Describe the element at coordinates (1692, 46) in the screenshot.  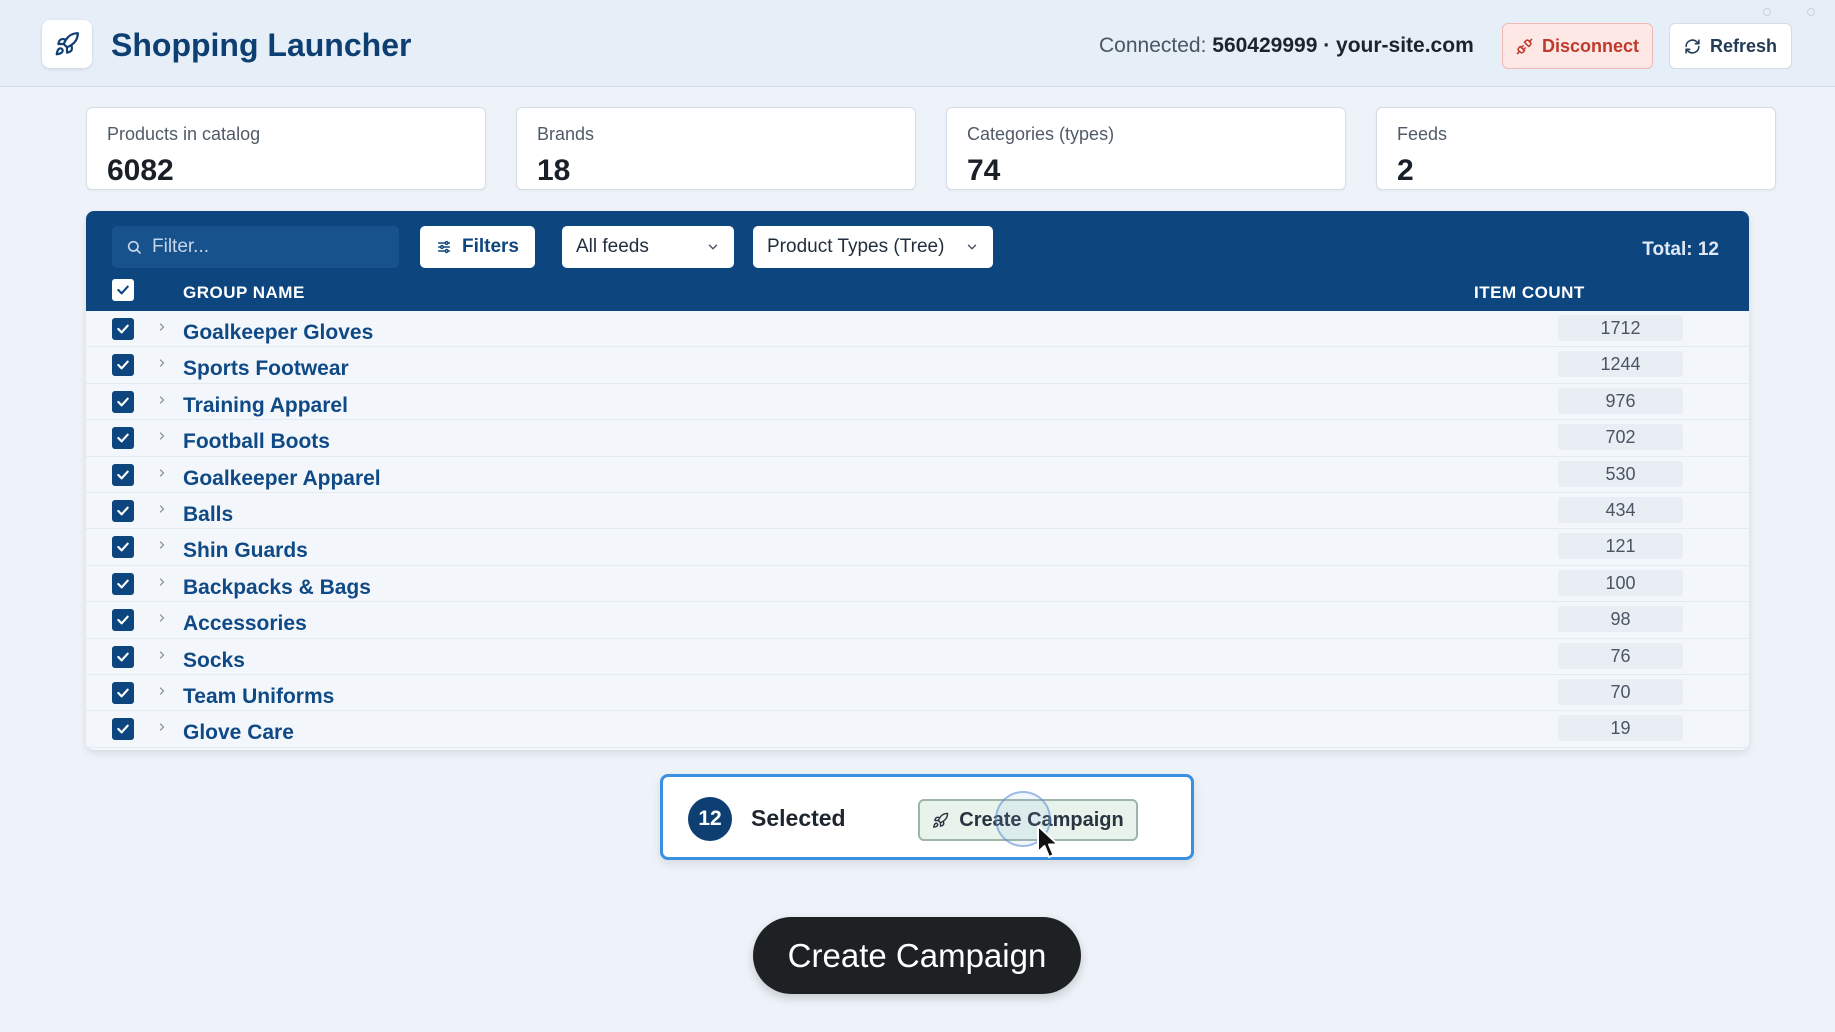
I see `refresh-icon` at that location.